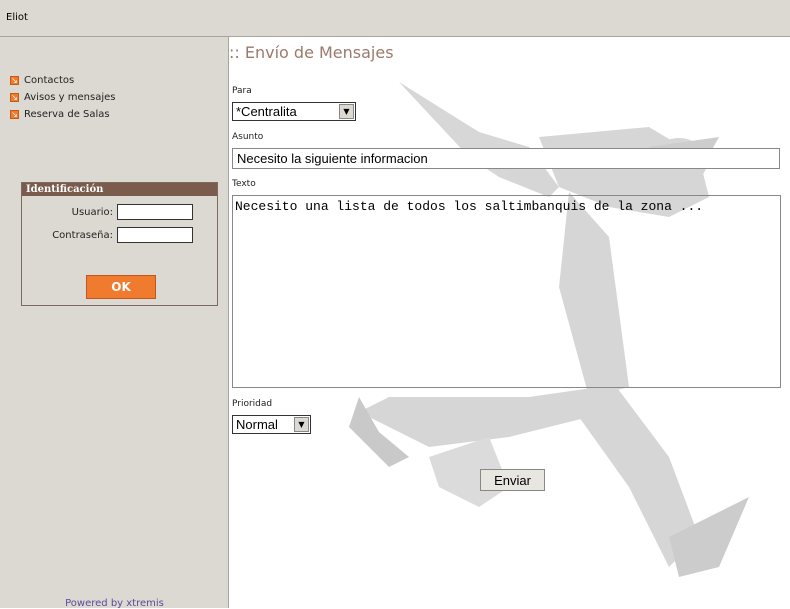 This screenshot has height=609, width=790. I want to click on page-title: :: Envío de Mensajes, so click(311, 52).